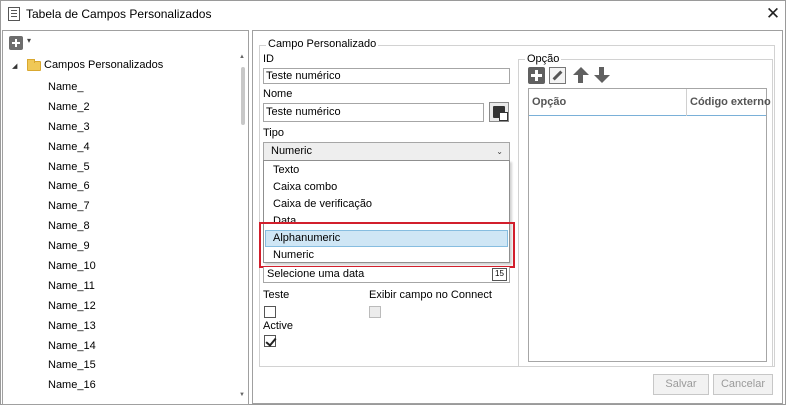  What do you see at coordinates (72, 248) in the screenshot?
I see `tree-item: Name_9` at bounding box center [72, 248].